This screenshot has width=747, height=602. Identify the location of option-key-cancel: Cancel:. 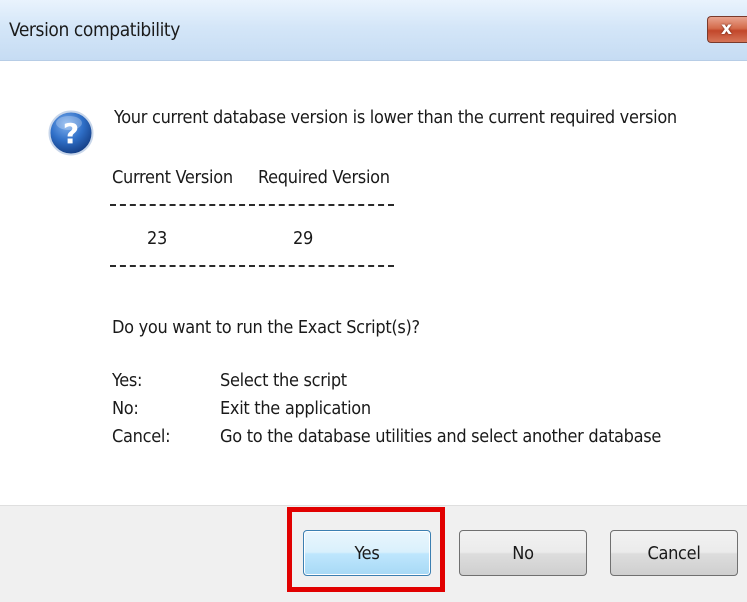
(141, 436).